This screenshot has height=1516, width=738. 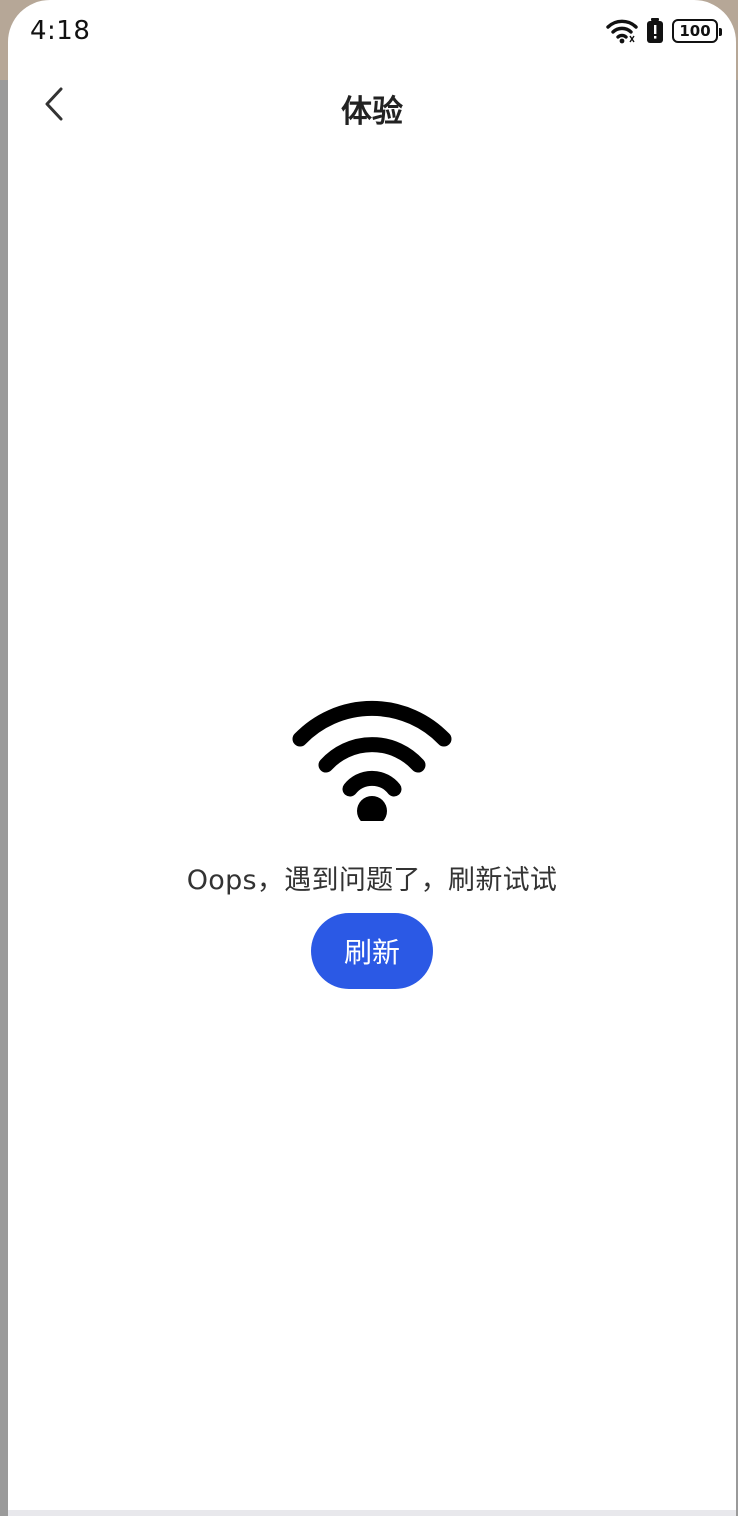 I want to click on refresh-button: 刷新, so click(x=372, y=951).